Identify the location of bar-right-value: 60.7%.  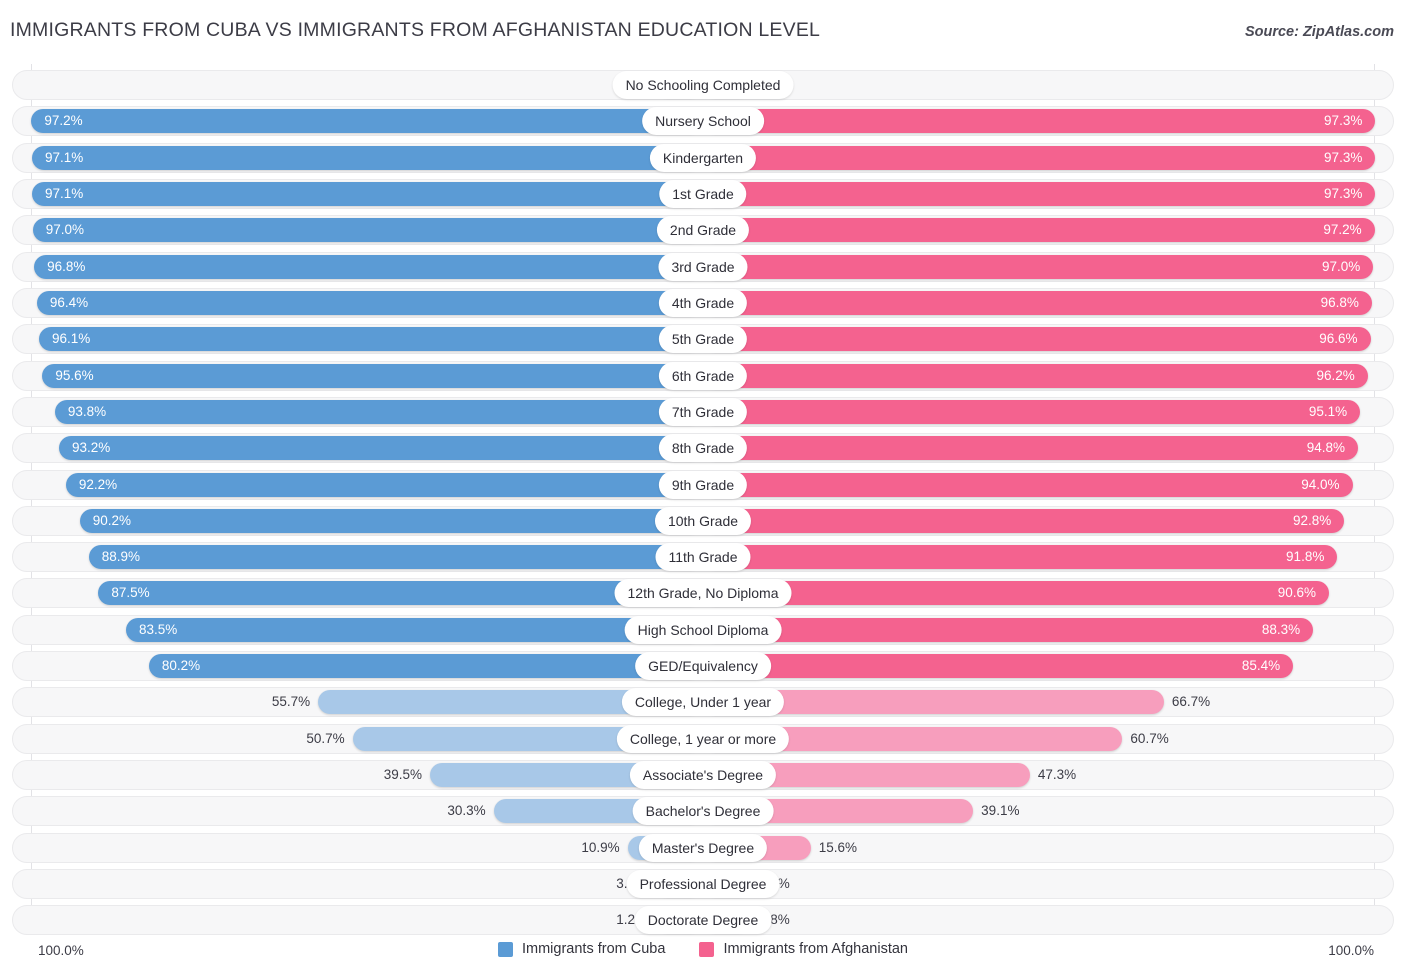
(1149, 738).